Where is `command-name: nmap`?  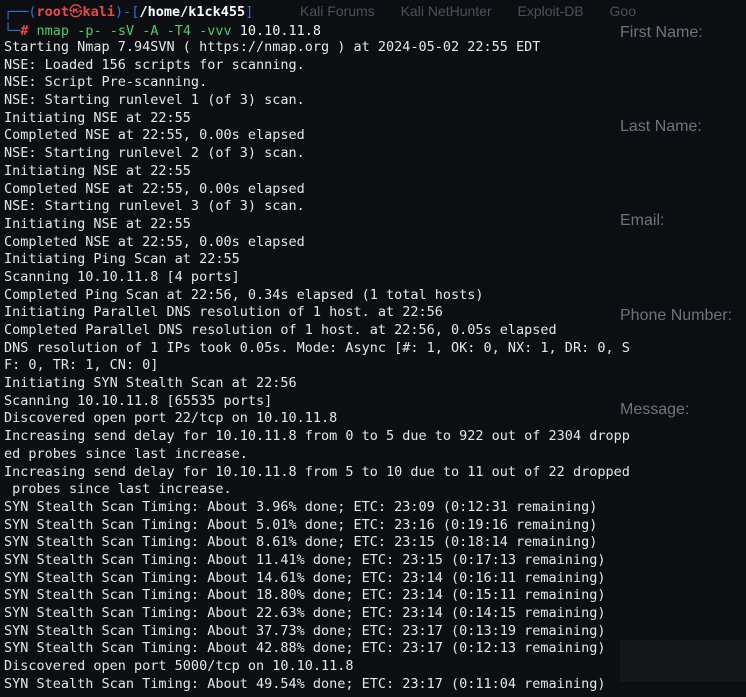 command-name: nmap is located at coordinates (53, 31).